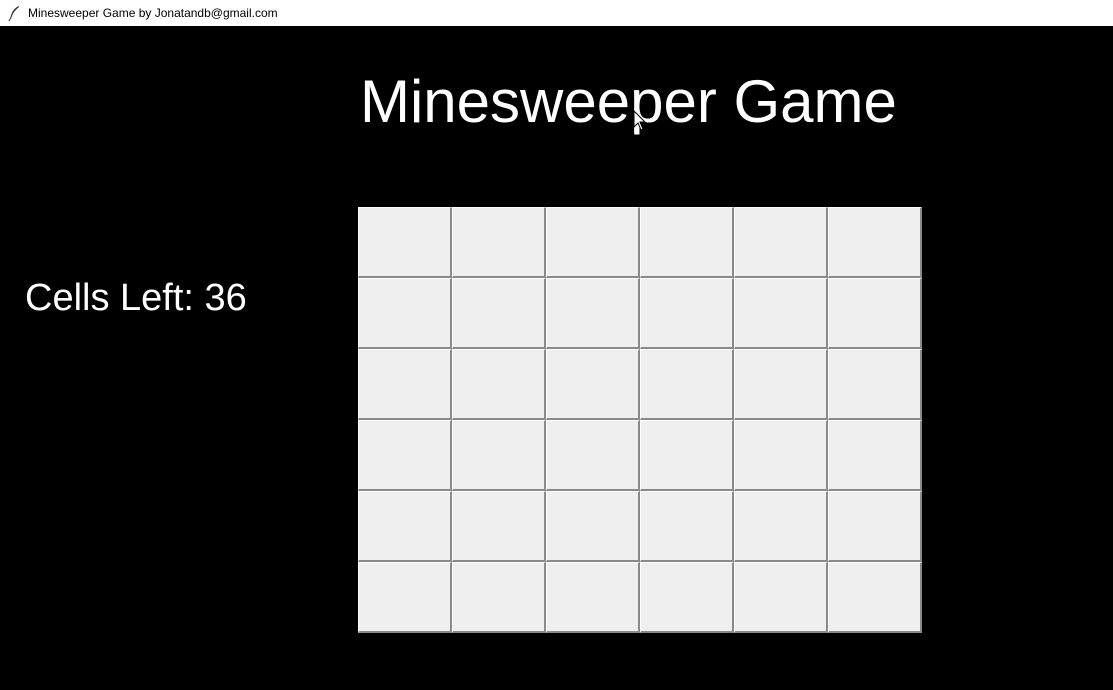 Image resolution: width=1113 pixels, height=690 pixels. Describe the element at coordinates (153, 13) in the screenshot. I see `window-title: Minesweeper Game by Jonatandb@gmail.com` at that location.